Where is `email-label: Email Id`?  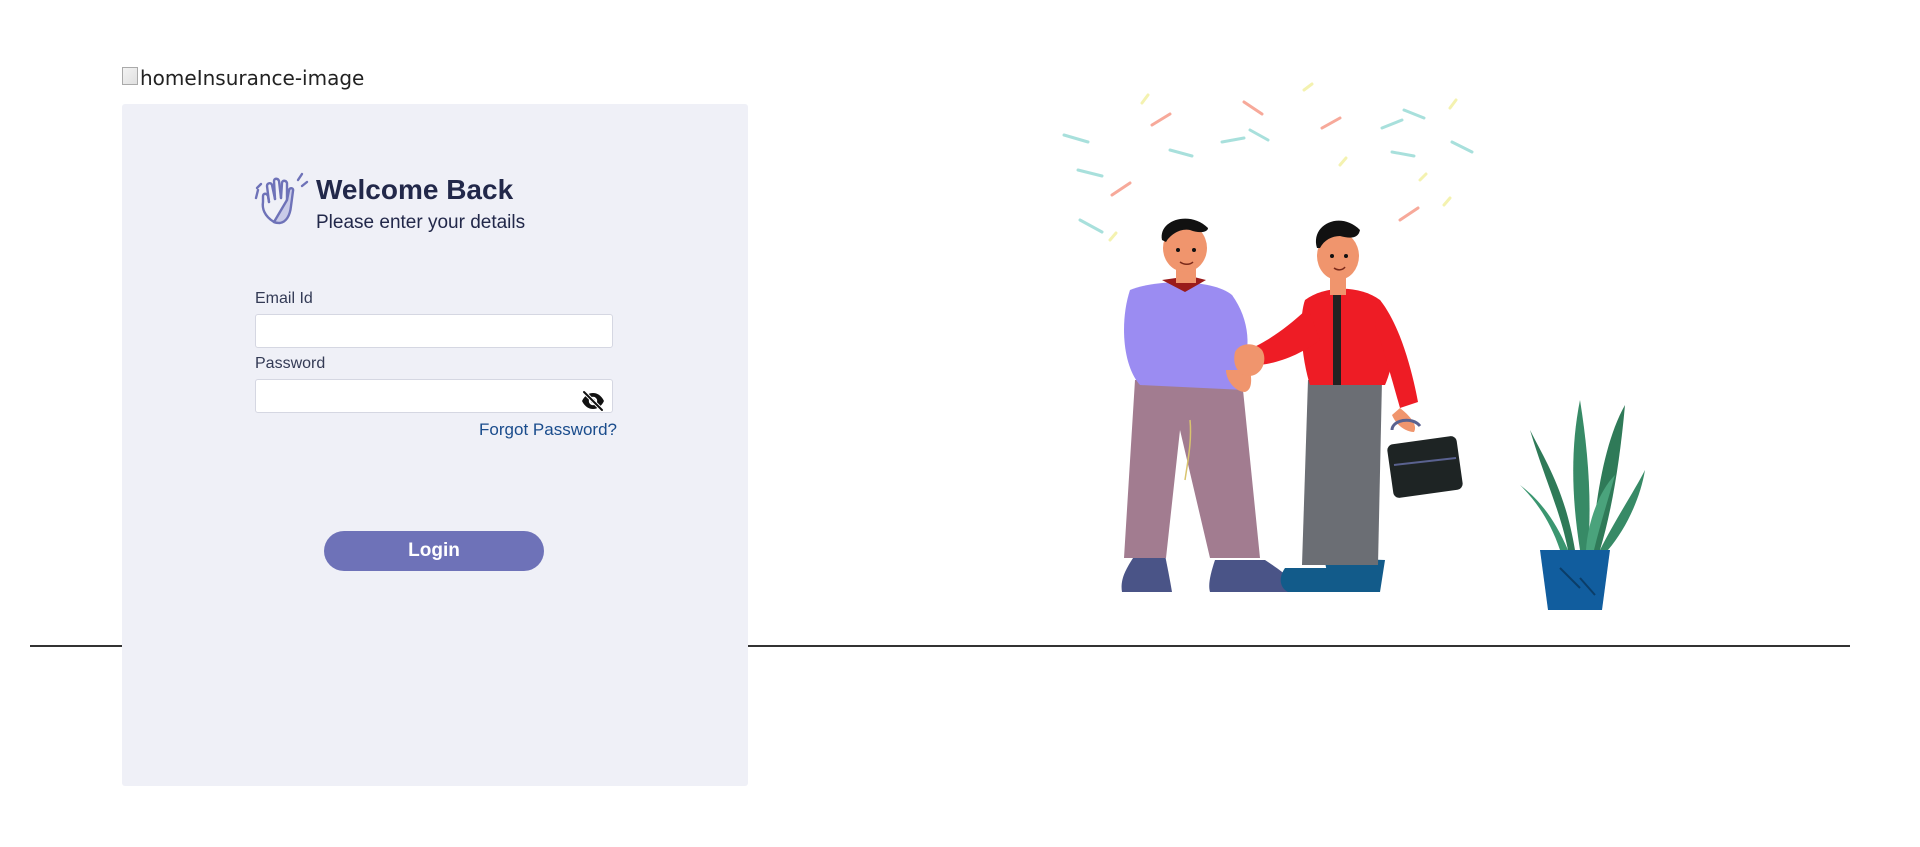
email-label: Email Id is located at coordinates (284, 298).